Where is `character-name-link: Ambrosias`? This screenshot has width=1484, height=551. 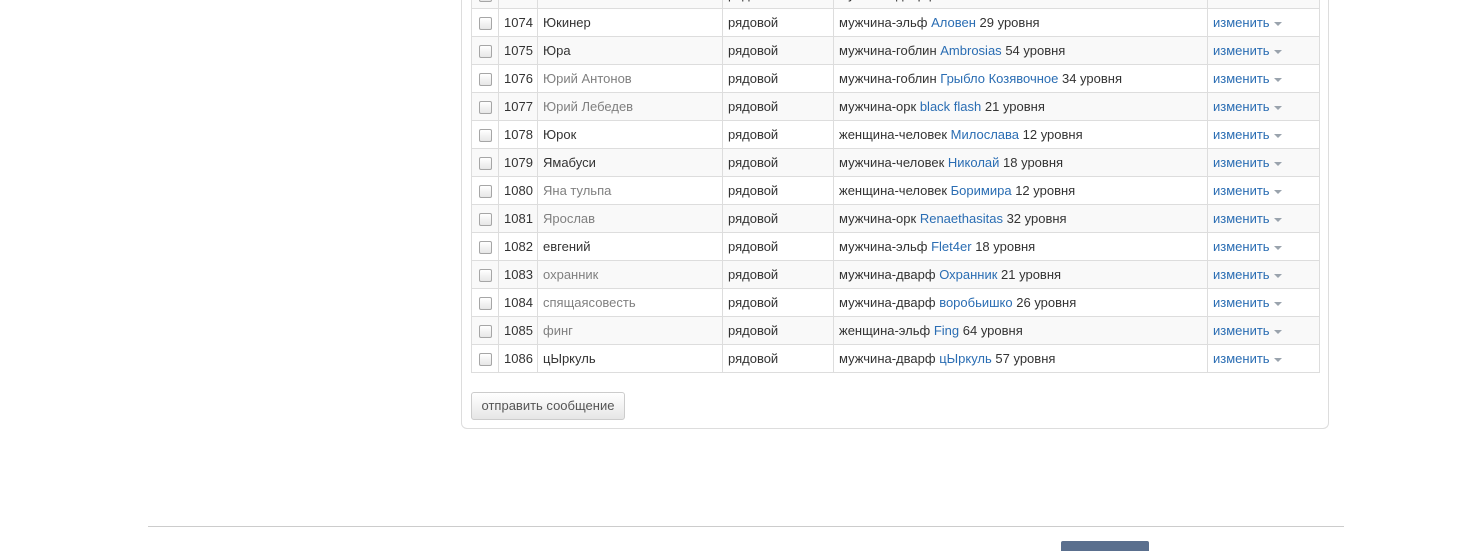
character-name-link: Ambrosias is located at coordinates (970, 50).